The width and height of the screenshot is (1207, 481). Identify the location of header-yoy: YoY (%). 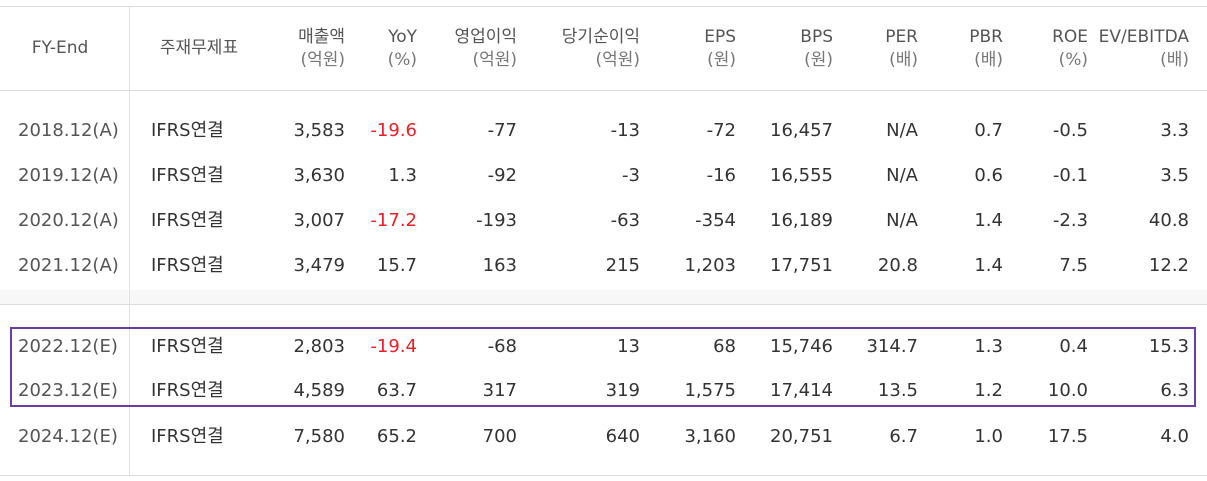
(386, 50).